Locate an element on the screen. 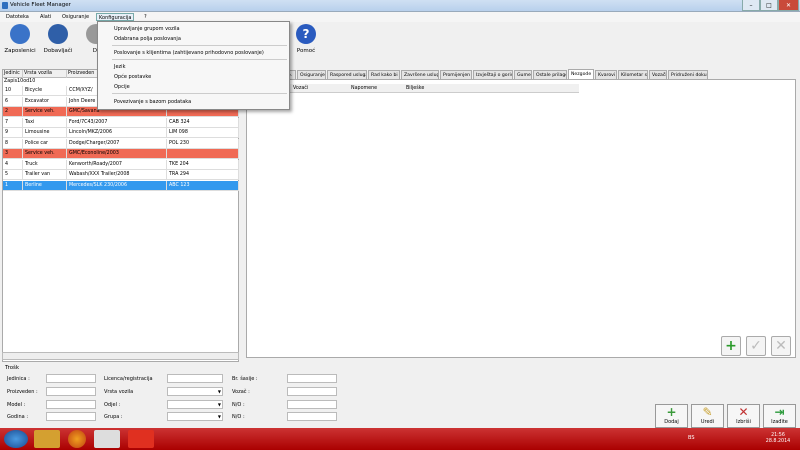 Image resolution: width=800 pixels, height=450 pixels. fleet-manager-taskbar-button is located at coordinates (141, 439).